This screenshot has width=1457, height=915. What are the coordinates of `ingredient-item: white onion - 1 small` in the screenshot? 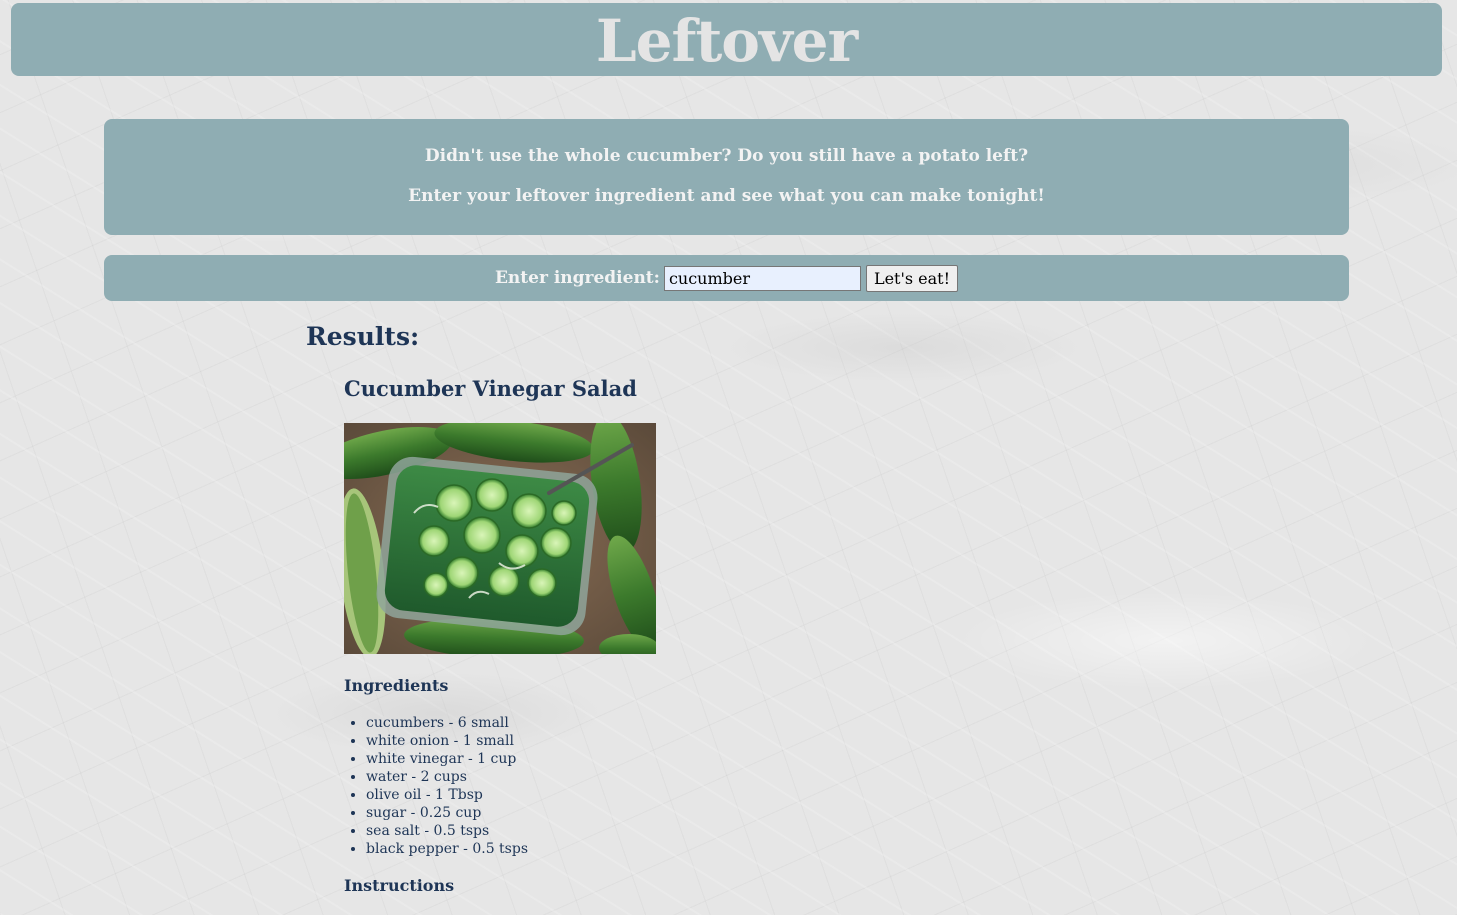 It's located at (655, 741).